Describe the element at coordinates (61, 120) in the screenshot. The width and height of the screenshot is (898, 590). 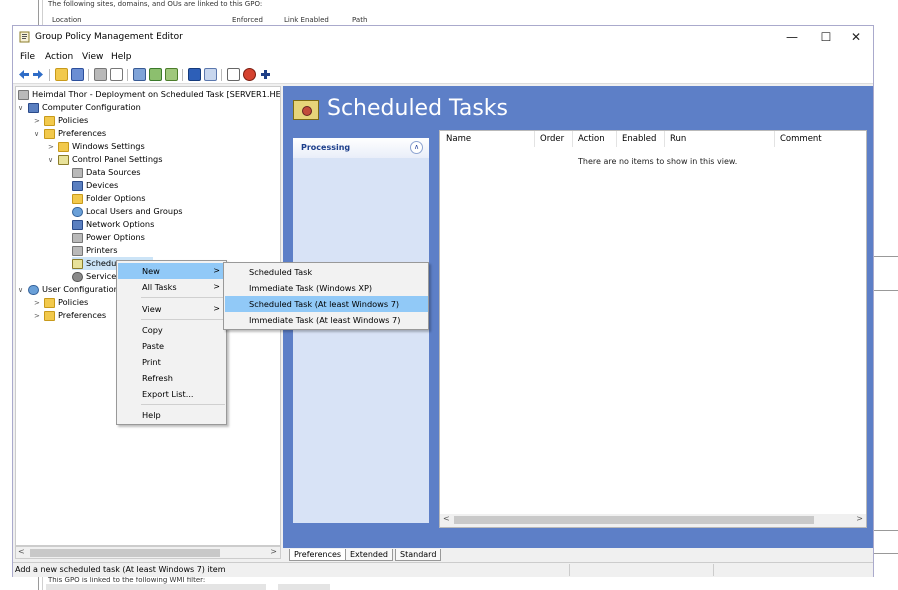
I see `tree-item-policies: > Policies` at that location.